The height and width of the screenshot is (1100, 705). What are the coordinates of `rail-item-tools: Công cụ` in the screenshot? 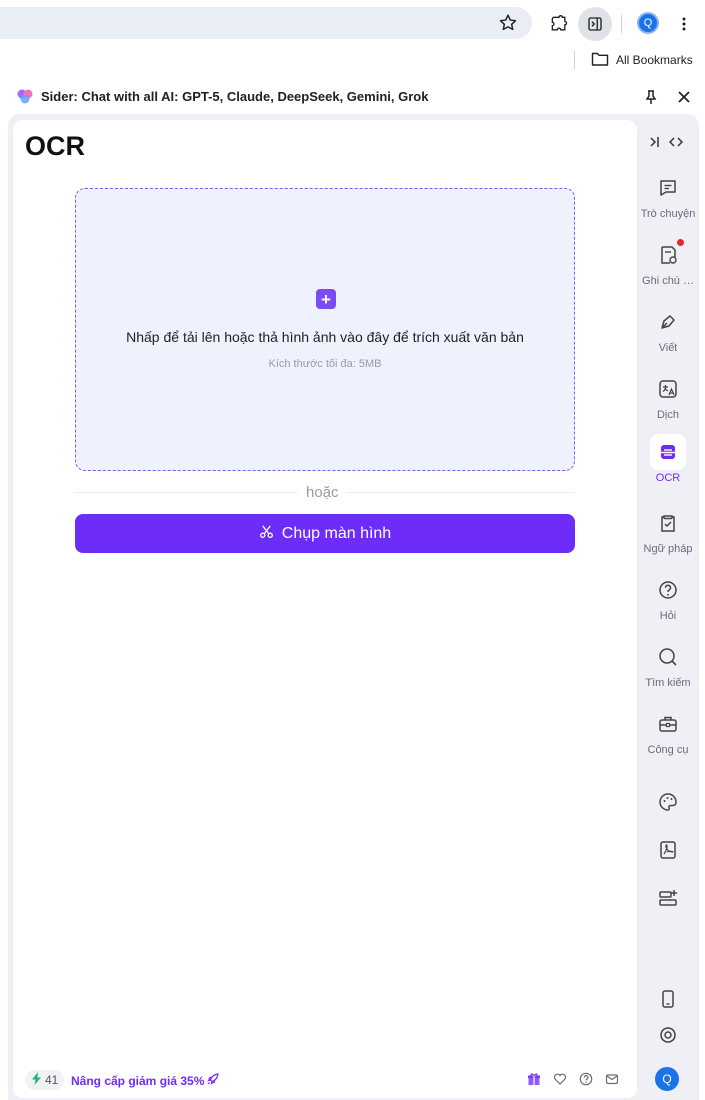 It's located at (668, 731).